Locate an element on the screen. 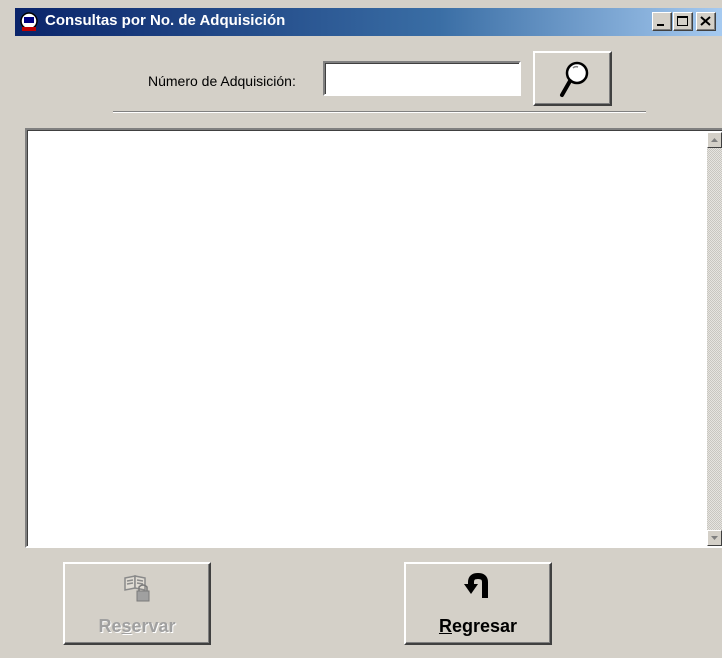  scroll-down-button is located at coordinates (714, 538).